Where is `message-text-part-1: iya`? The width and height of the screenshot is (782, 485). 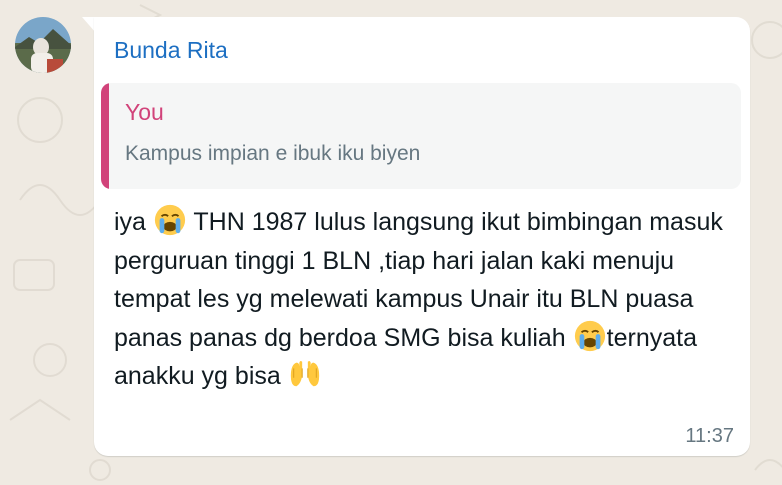
message-text-part-1: iya is located at coordinates (133, 222).